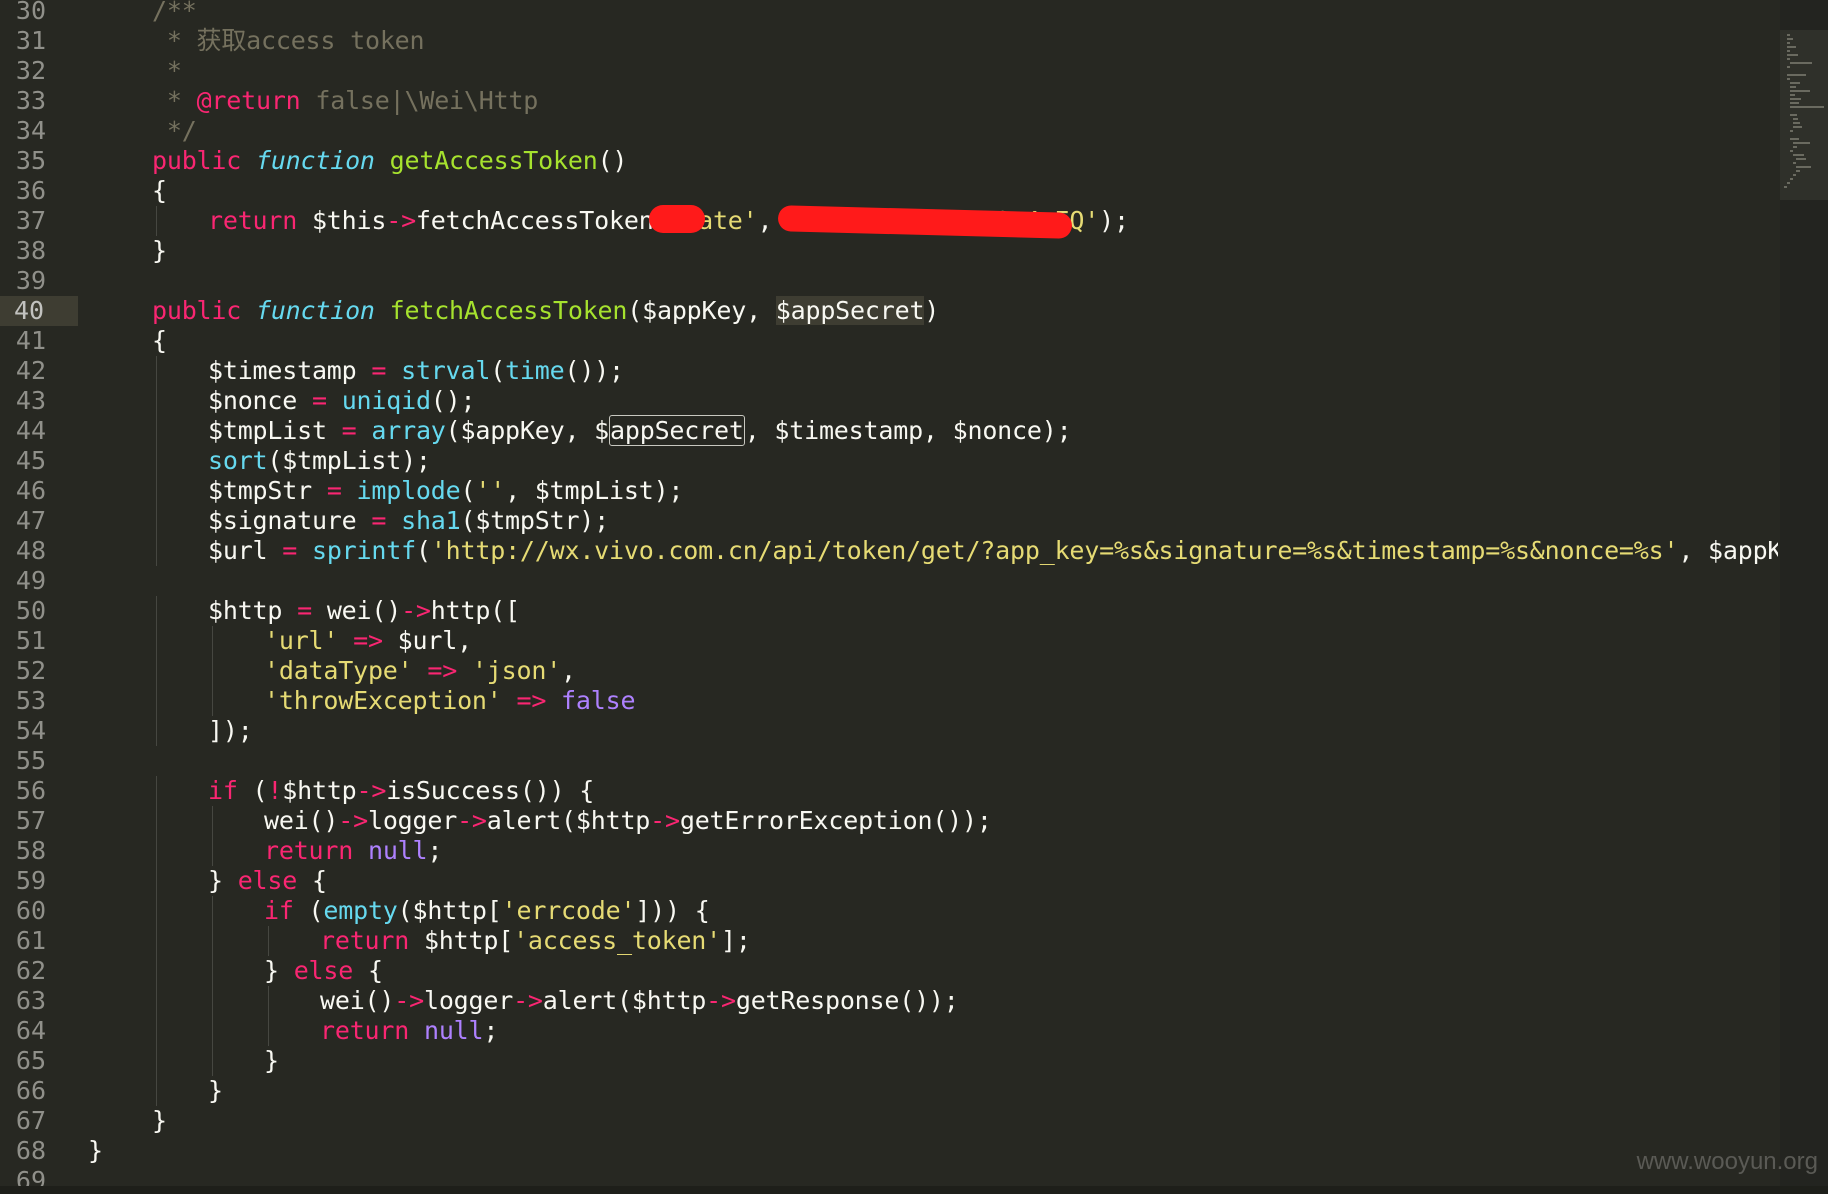 The image size is (1828, 1194). I want to click on code-token: $tmpList, so click(275, 430).